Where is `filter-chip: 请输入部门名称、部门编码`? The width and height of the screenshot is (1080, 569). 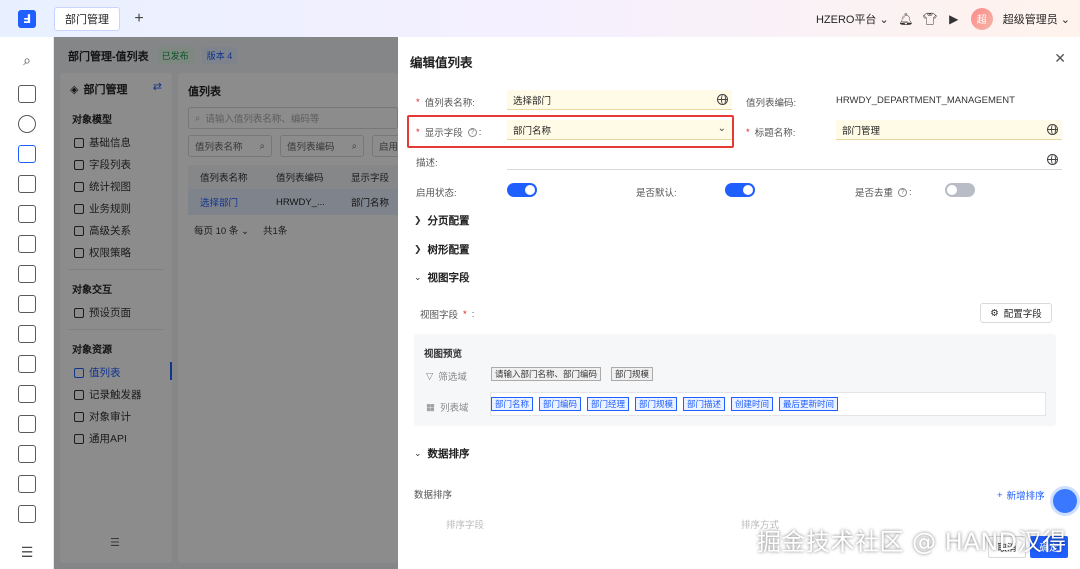 filter-chip: 请输入部门名称、部门编码 is located at coordinates (546, 374).